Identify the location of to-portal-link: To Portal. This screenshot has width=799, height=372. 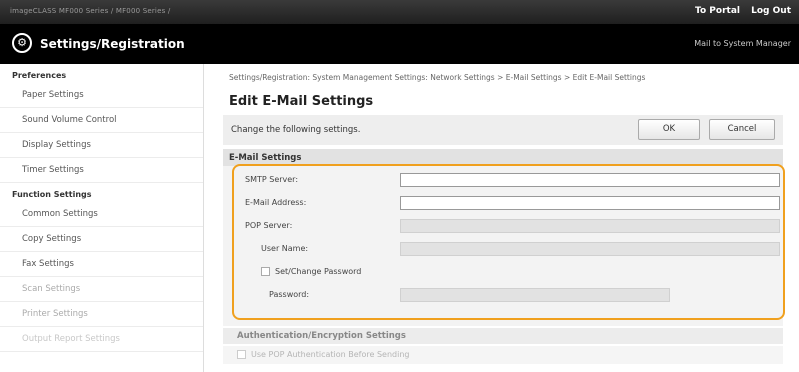
(717, 11).